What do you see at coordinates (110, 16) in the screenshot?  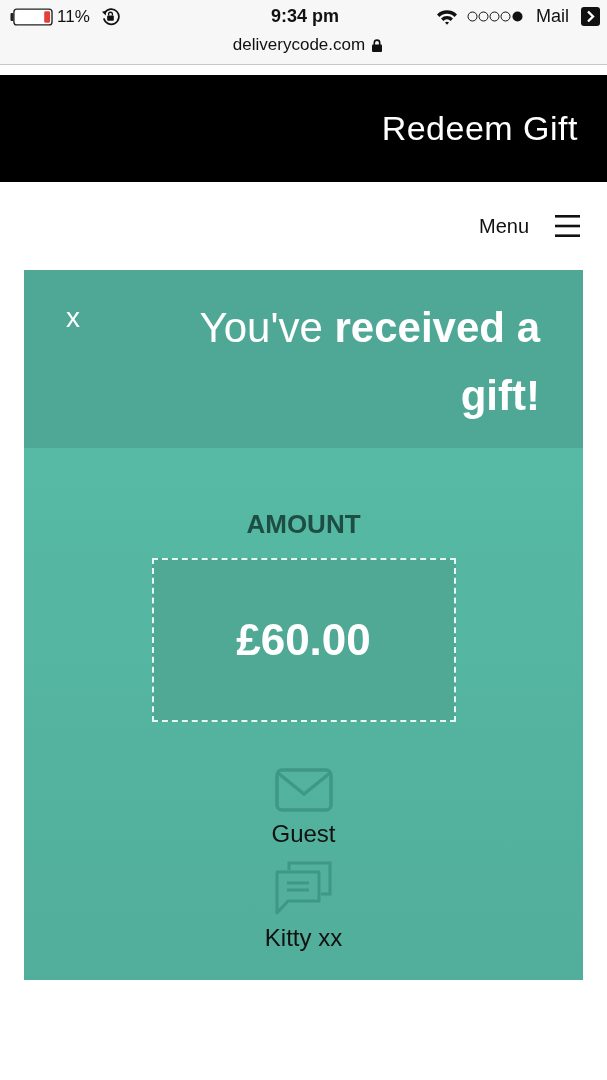 I see `rotation-lock-icon` at bounding box center [110, 16].